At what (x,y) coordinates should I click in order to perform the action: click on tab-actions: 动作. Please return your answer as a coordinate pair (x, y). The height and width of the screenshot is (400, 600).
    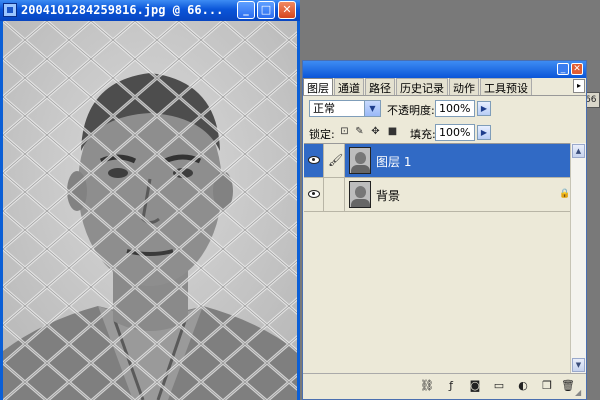
    Looking at the image, I should click on (464, 86).